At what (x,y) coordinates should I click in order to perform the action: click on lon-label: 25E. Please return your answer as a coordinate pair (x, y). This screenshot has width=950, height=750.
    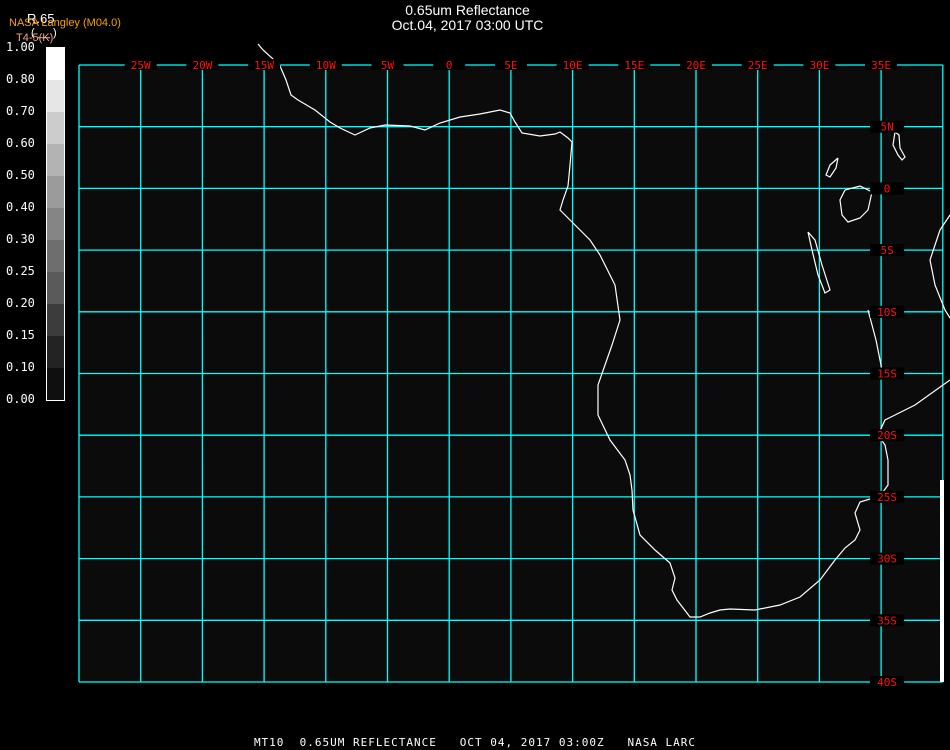
    Looking at the image, I should click on (758, 65).